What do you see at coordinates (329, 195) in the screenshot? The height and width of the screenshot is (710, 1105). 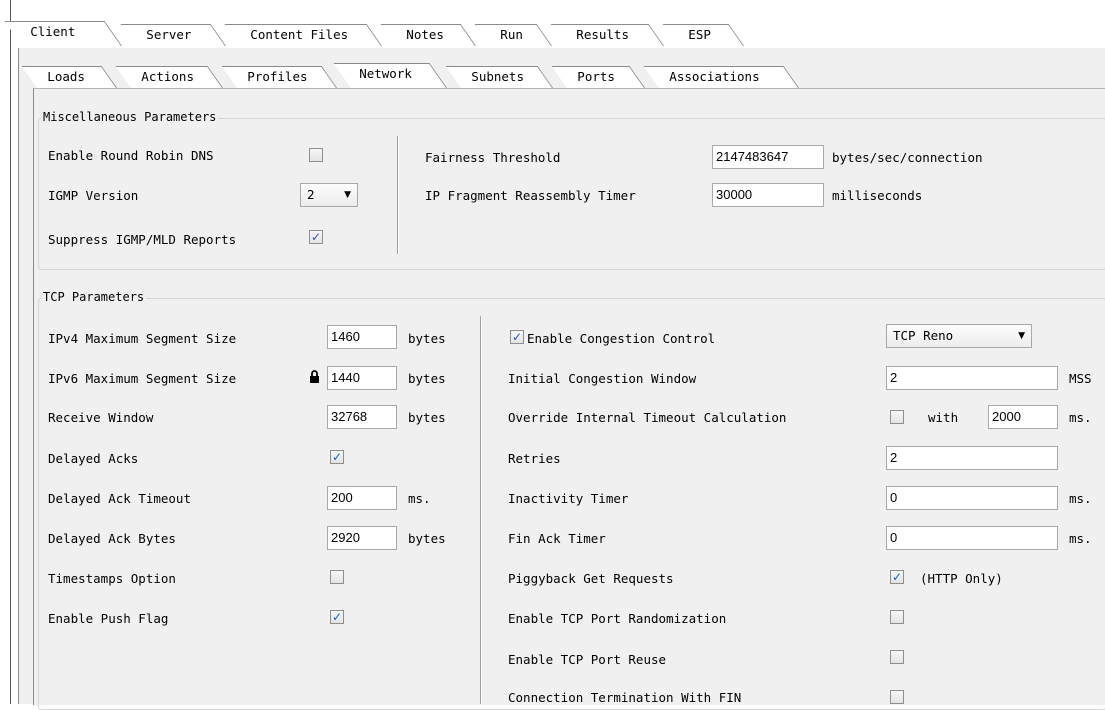 I see `igmp-version-select: 2 ▼` at bounding box center [329, 195].